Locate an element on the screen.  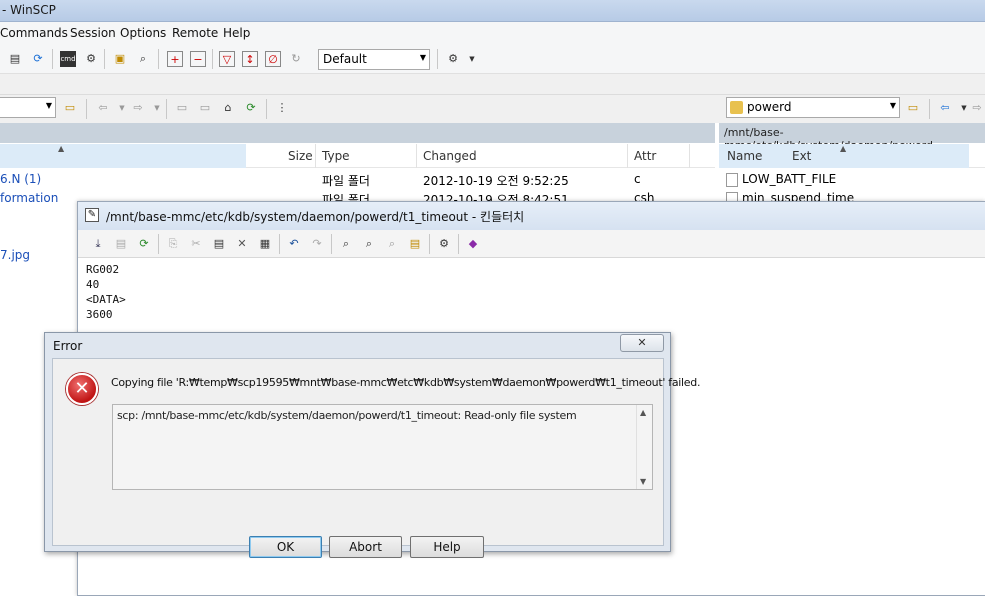
putty-icon: ⚙ is located at coordinates (91, 59).